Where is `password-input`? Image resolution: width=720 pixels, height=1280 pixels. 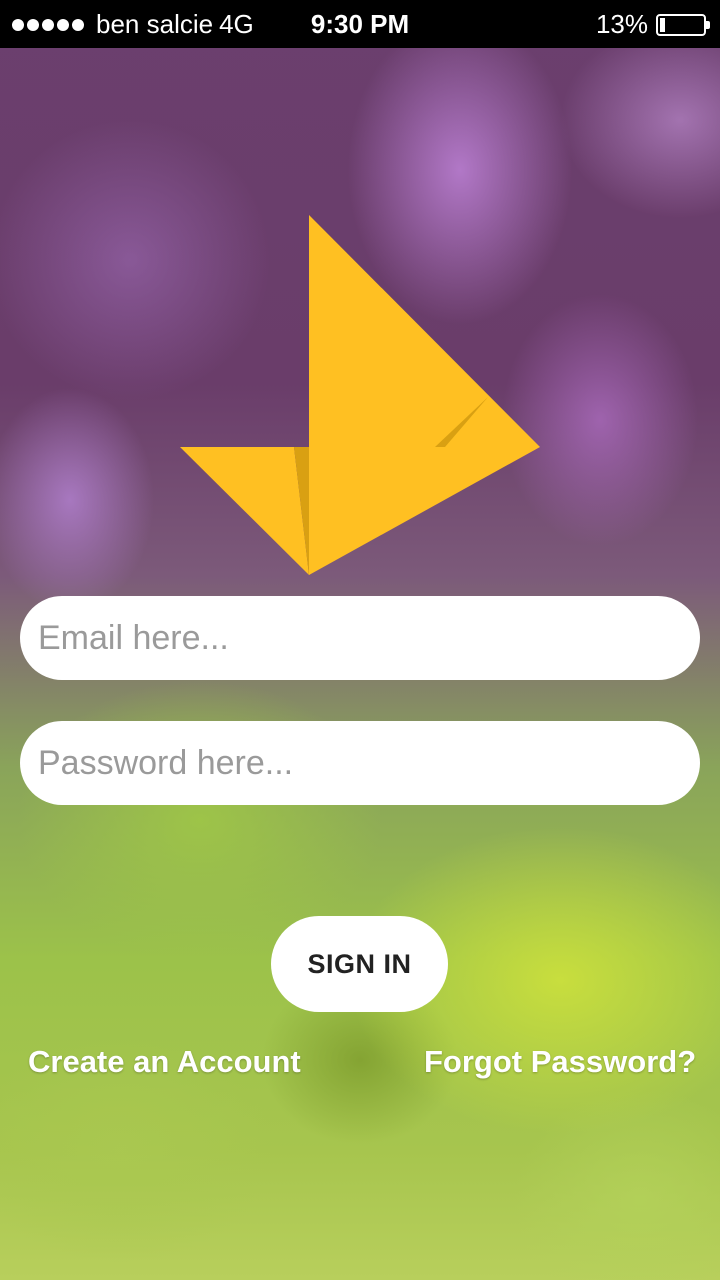
password-input is located at coordinates (360, 763).